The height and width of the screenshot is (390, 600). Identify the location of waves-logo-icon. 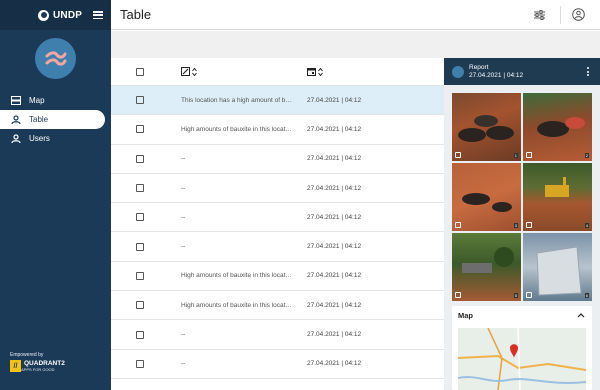
(55, 58).